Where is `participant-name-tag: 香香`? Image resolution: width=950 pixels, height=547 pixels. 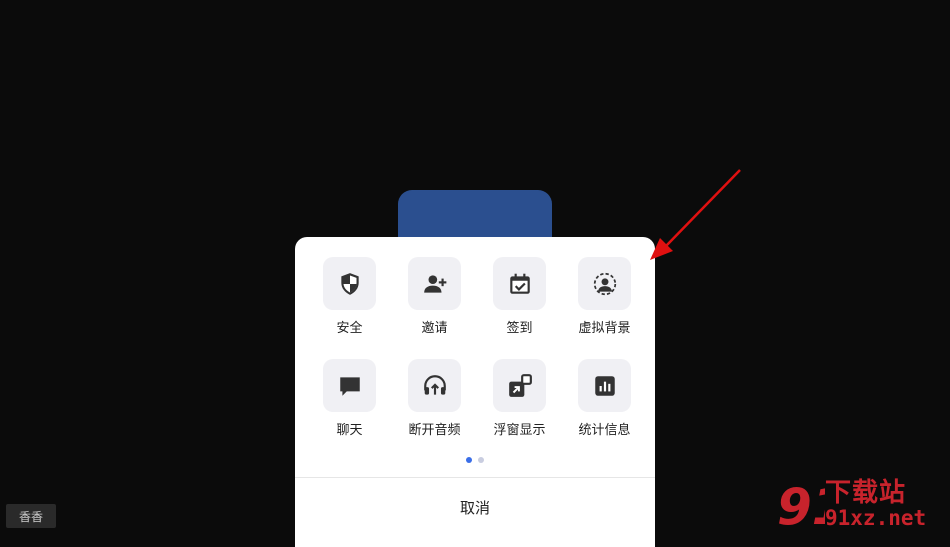 participant-name-tag: 香香 is located at coordinates (31, 516).